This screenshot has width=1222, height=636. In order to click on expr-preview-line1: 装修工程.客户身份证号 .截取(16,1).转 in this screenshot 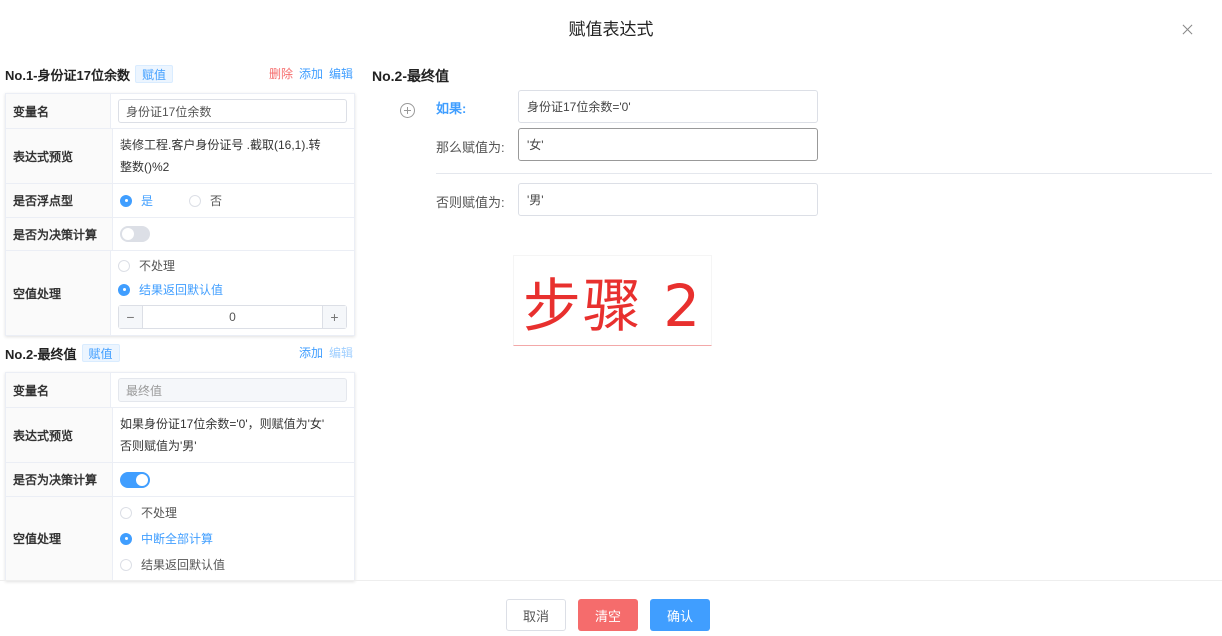, I will do `click(220, 145)`.